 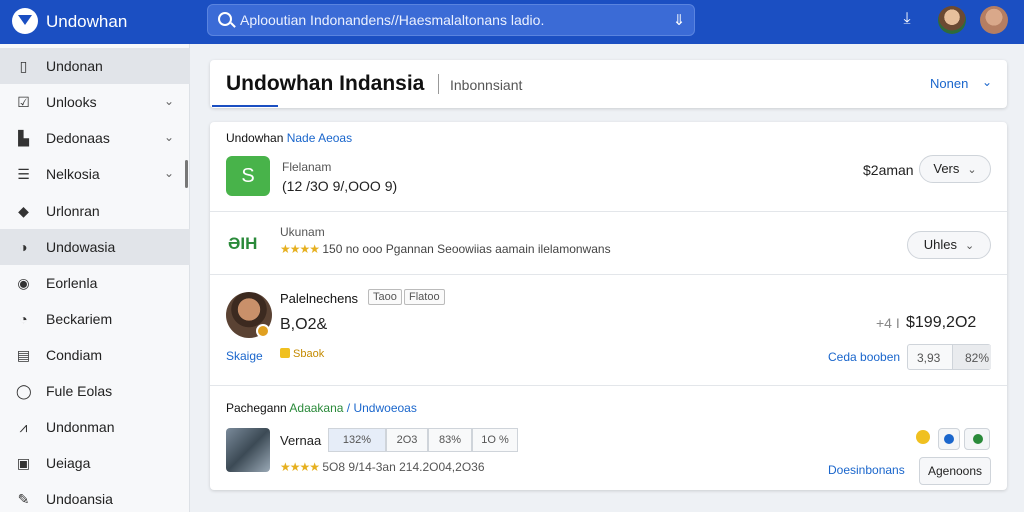 I want to click on row3-action-link: Ceda booben, so click(x=864, y=357).